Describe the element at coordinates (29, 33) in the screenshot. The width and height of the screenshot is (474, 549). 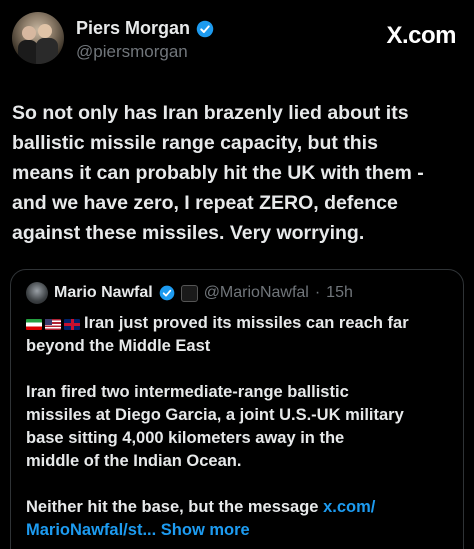
I see `avatar-face-left` at that location.